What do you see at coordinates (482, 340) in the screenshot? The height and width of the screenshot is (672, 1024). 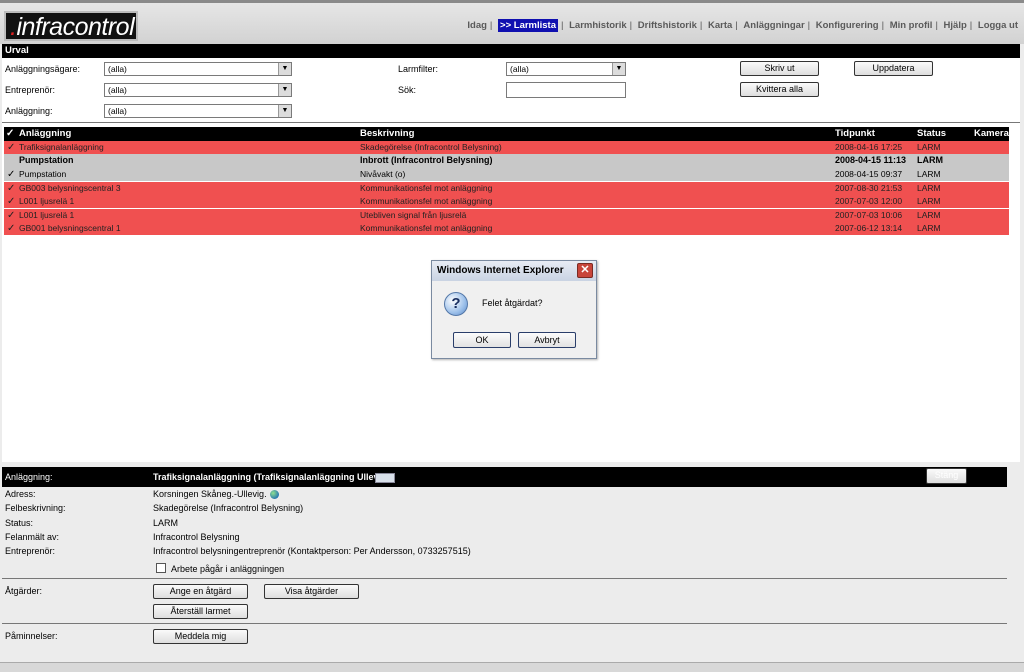 I see `ok-button: OK` at bounding box center [482, 340].